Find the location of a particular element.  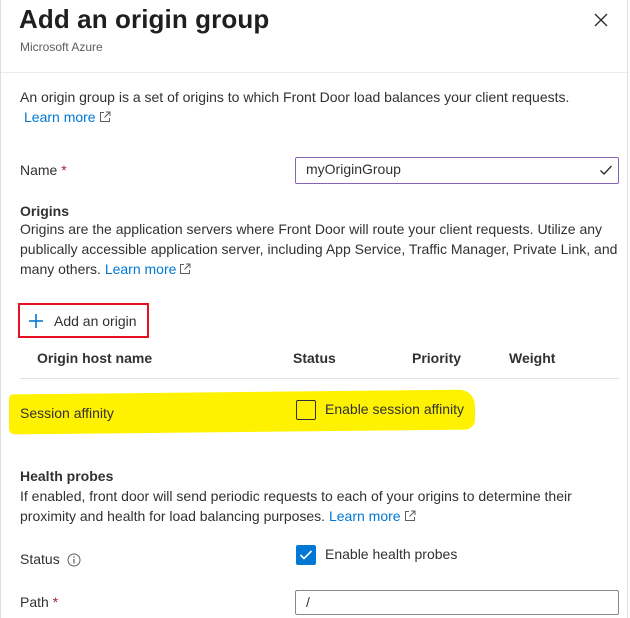

close-button is located at coordinates (601, 20).